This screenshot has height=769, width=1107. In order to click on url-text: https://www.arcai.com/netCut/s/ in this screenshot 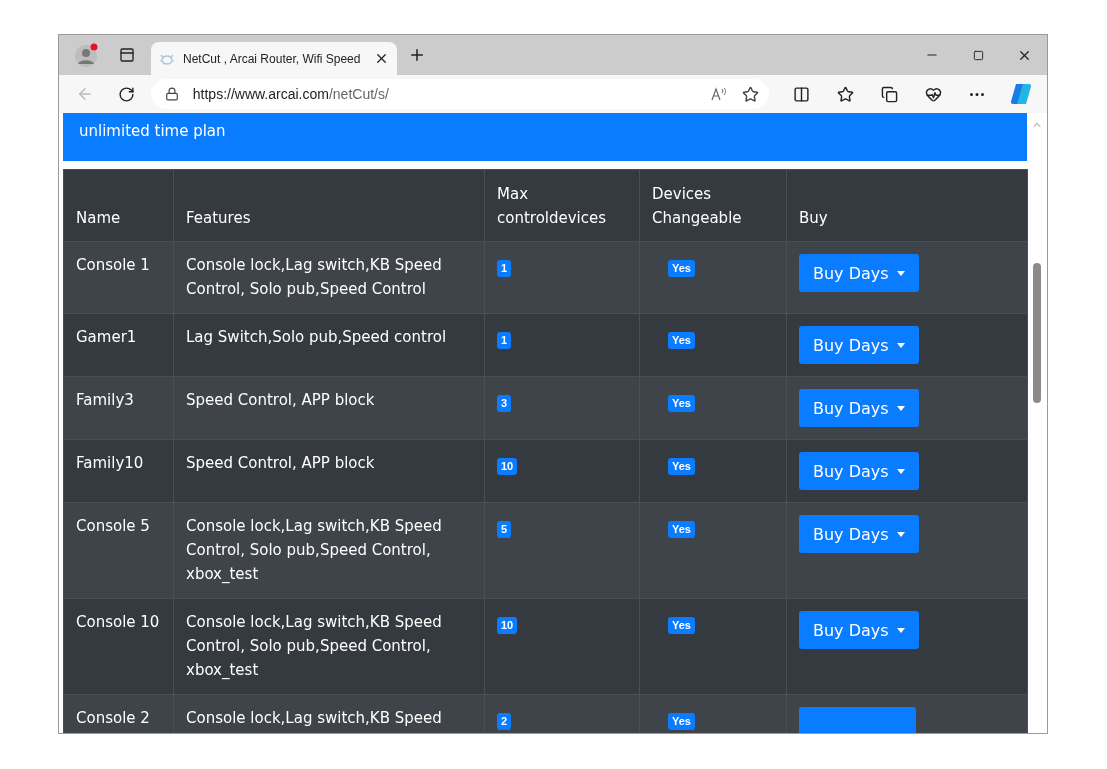, I will do `click(291, 94)`.